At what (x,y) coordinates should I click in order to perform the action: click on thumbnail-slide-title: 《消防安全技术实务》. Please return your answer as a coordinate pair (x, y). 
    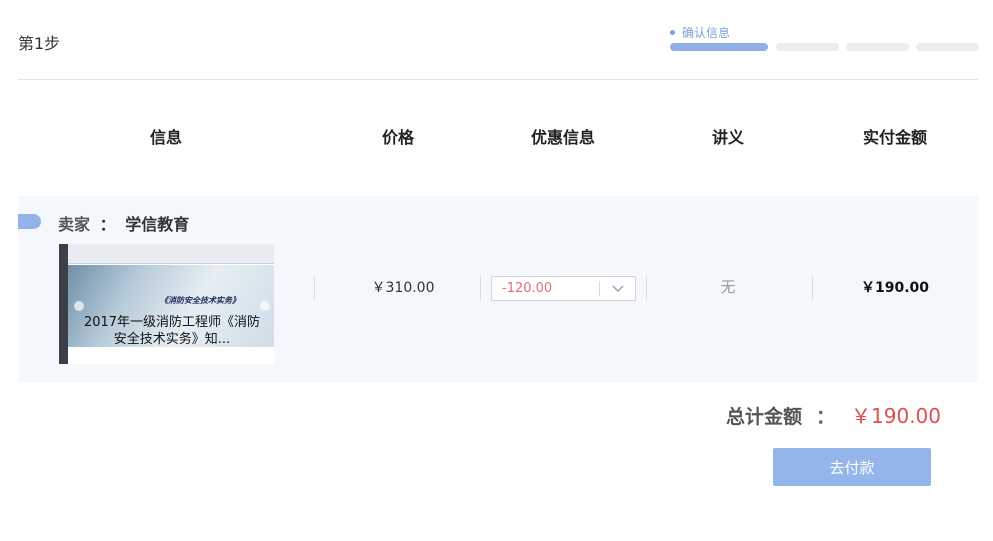
    Looking at the image, I should click on (200, 300).